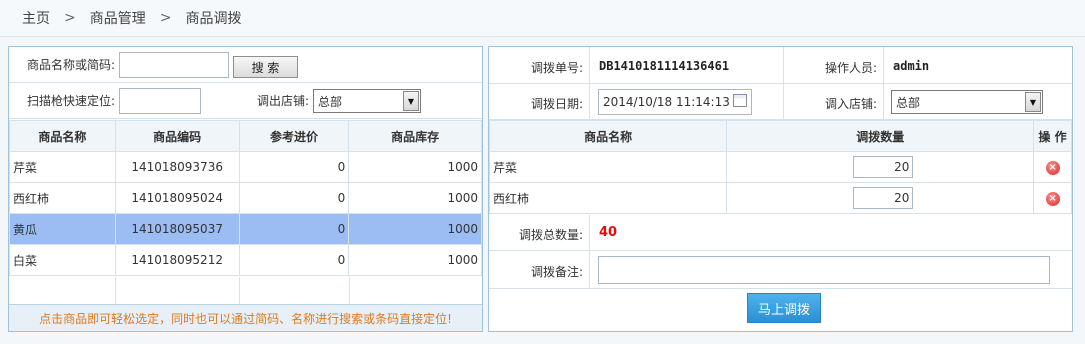 Image resolution: width=1085 pixels, height=344 pixels. I want to click on col-header-action: 操 作, so click(1052, 136).